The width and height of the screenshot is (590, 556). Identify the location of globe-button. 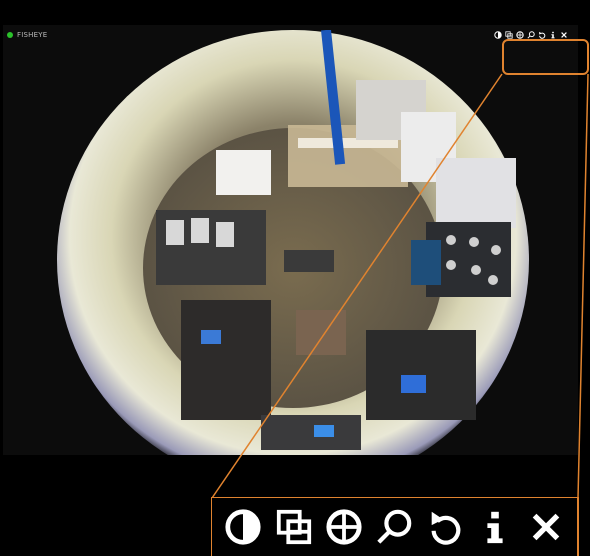
(344, 527).